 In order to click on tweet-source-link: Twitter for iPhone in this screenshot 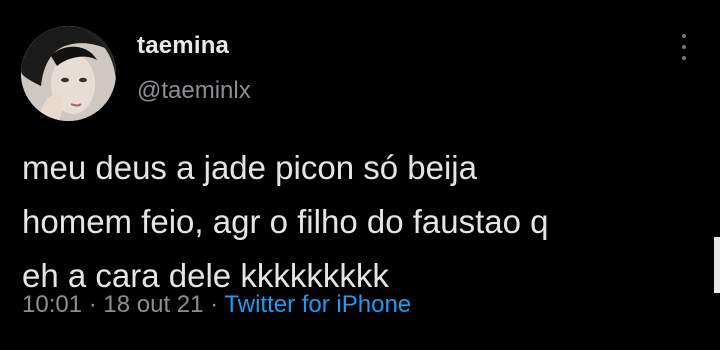, I will do `click(317, 304)`.